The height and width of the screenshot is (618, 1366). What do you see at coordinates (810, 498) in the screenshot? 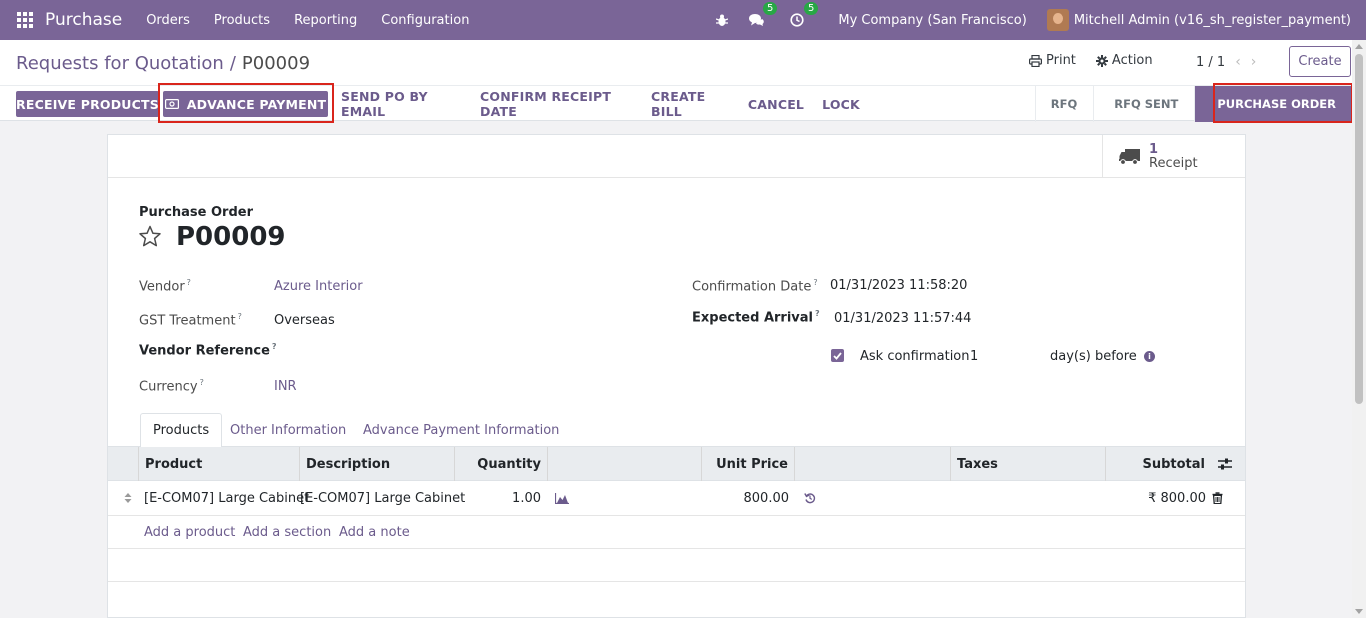
I see `reset-history-icon` at bounding box center [810, 498].